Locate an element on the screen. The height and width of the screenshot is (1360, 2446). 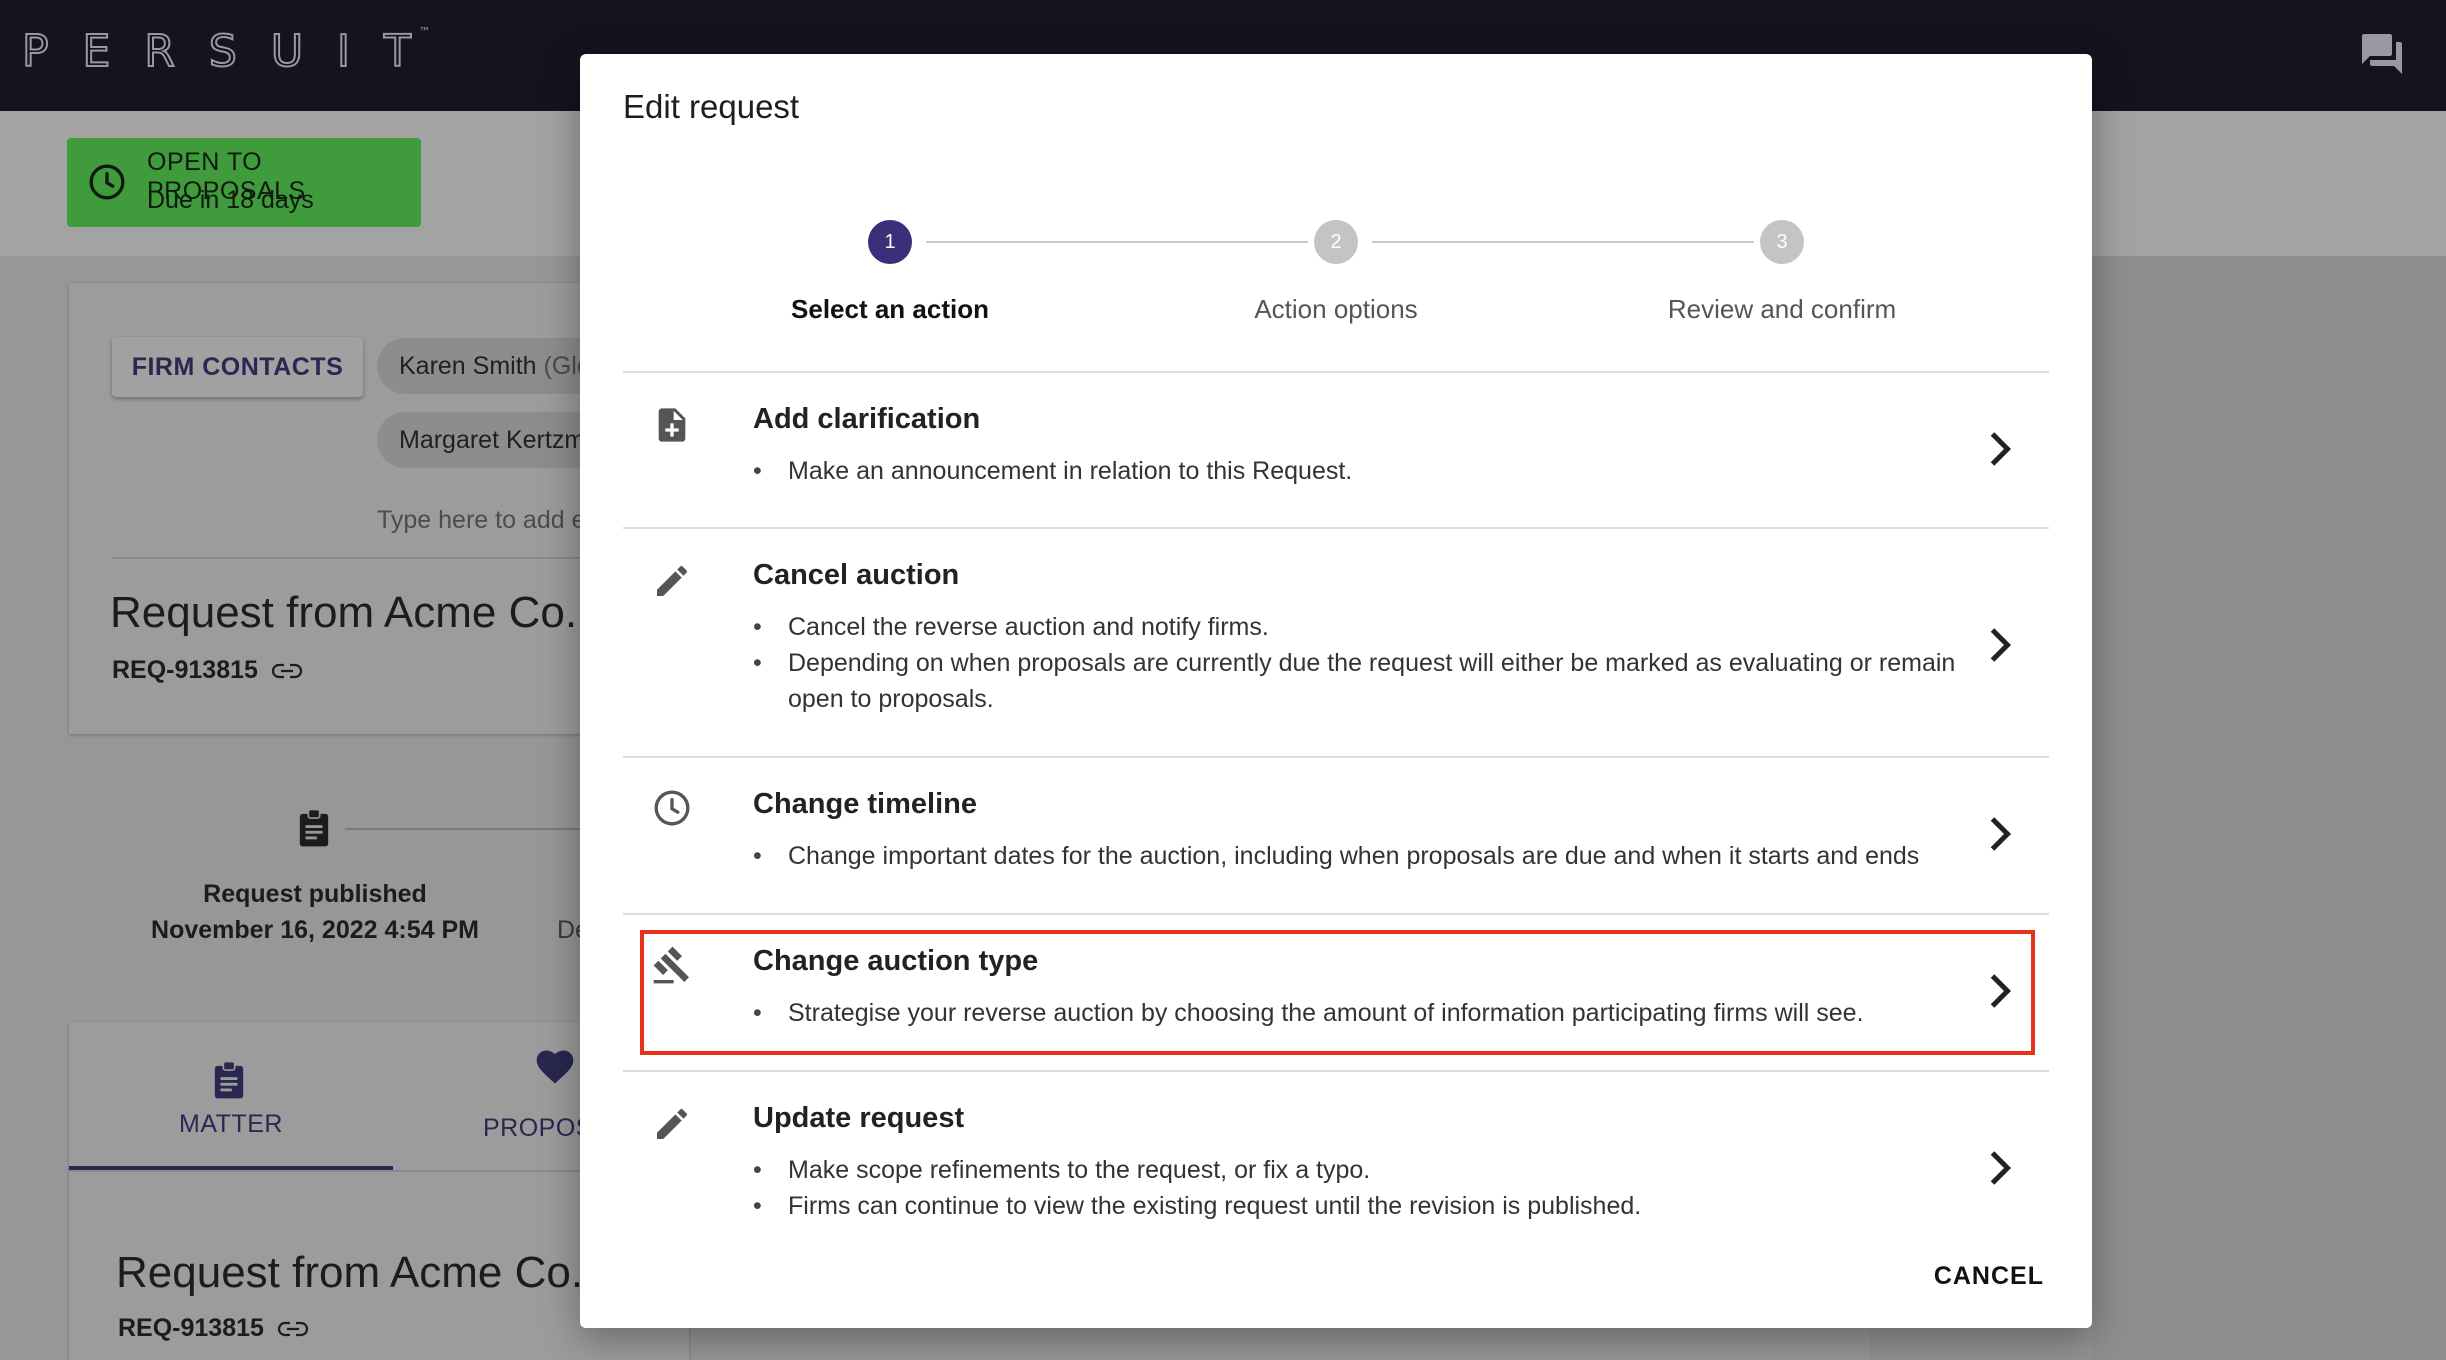
cancel-button: CANCEL is located at coordinates (1989, 1276).